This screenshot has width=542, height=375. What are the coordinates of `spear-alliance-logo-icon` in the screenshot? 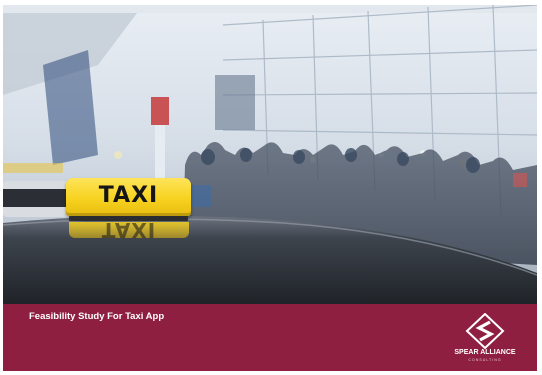 It's located at (485, 331).